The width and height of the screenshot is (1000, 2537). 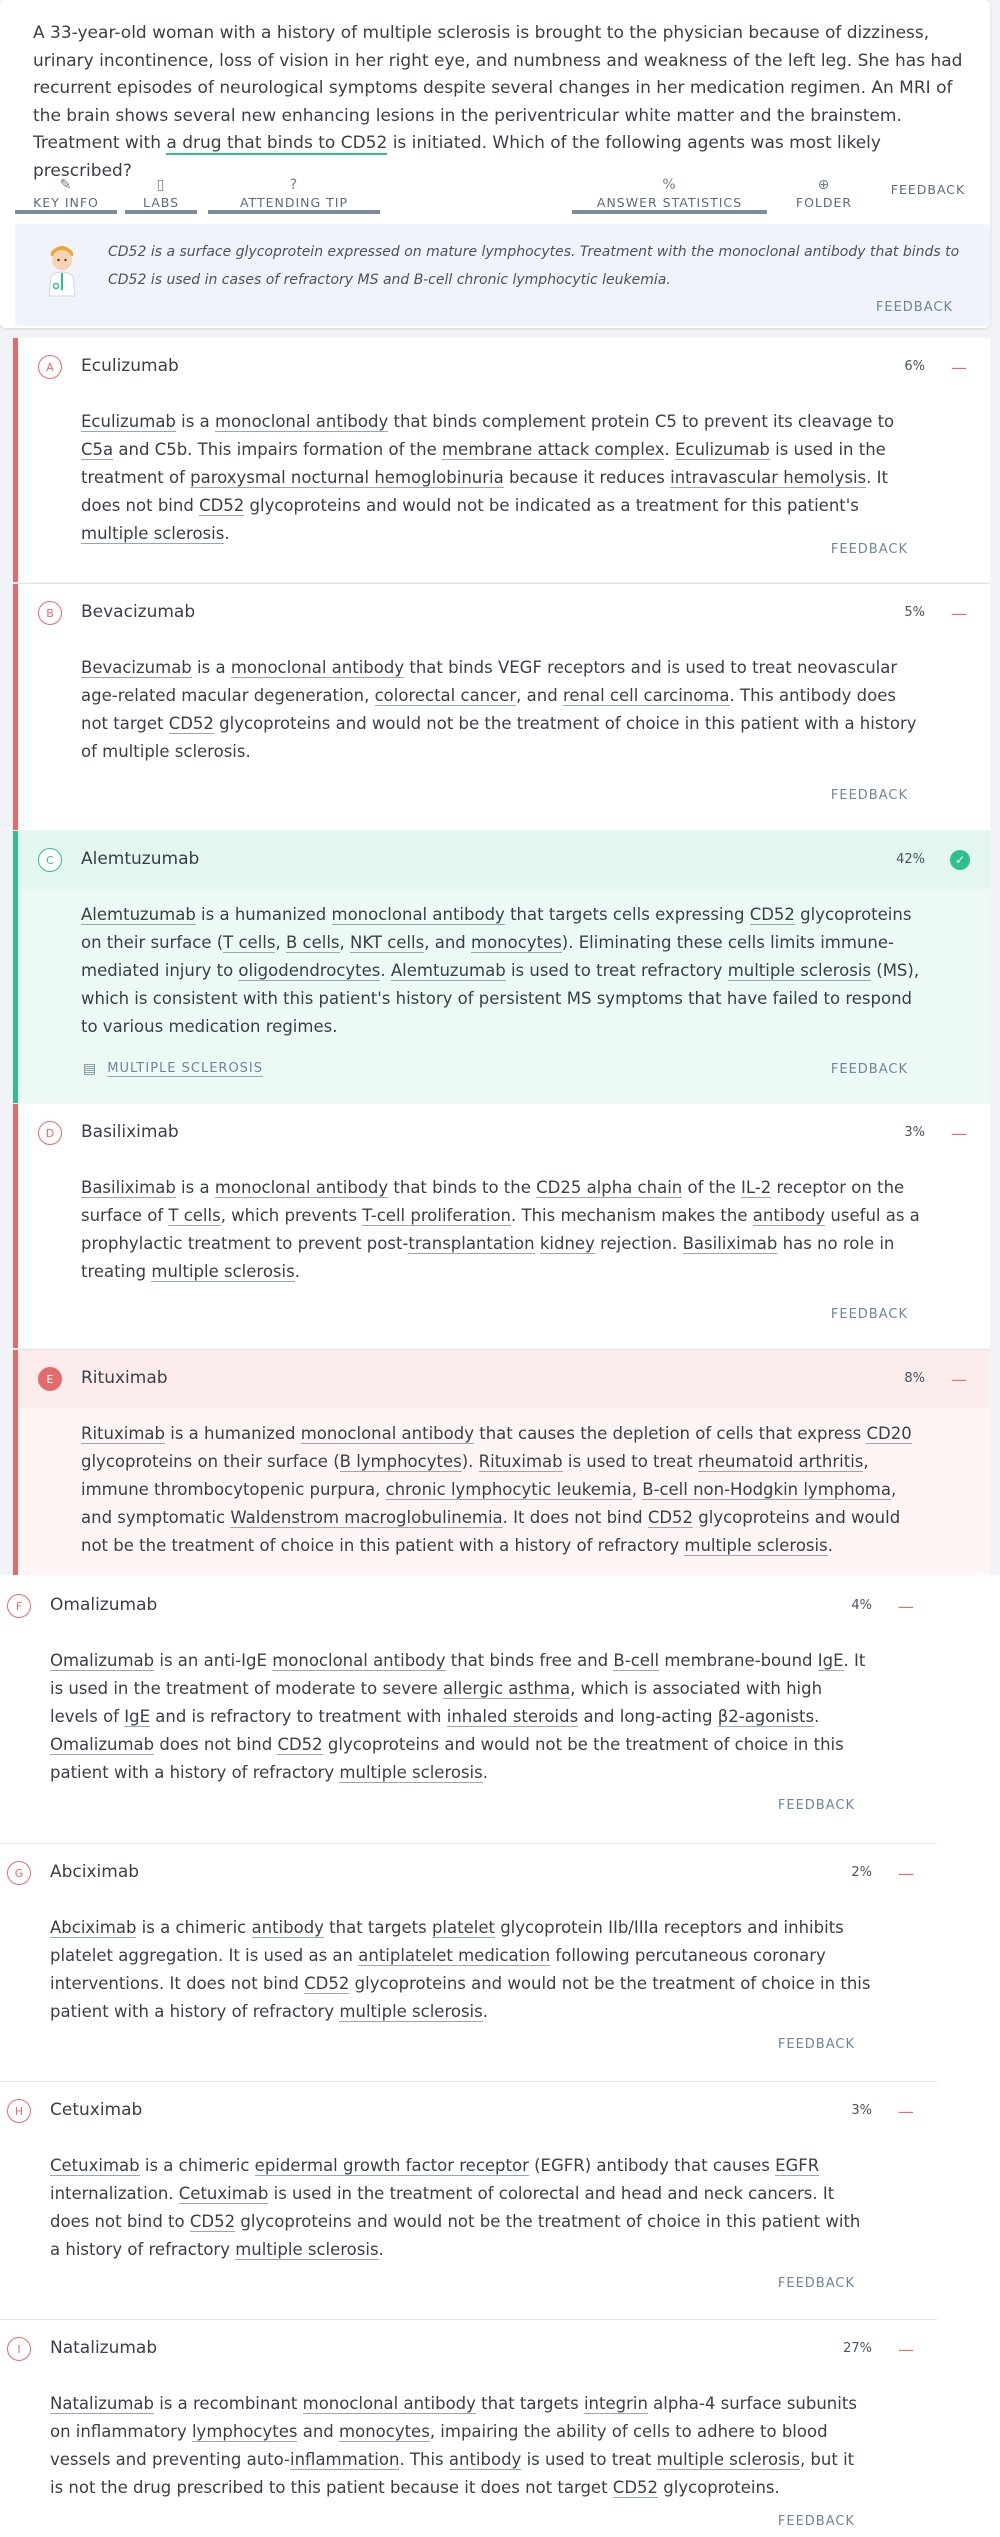 I want to click on term-link: transplantation, so click(x=471, y=1244).